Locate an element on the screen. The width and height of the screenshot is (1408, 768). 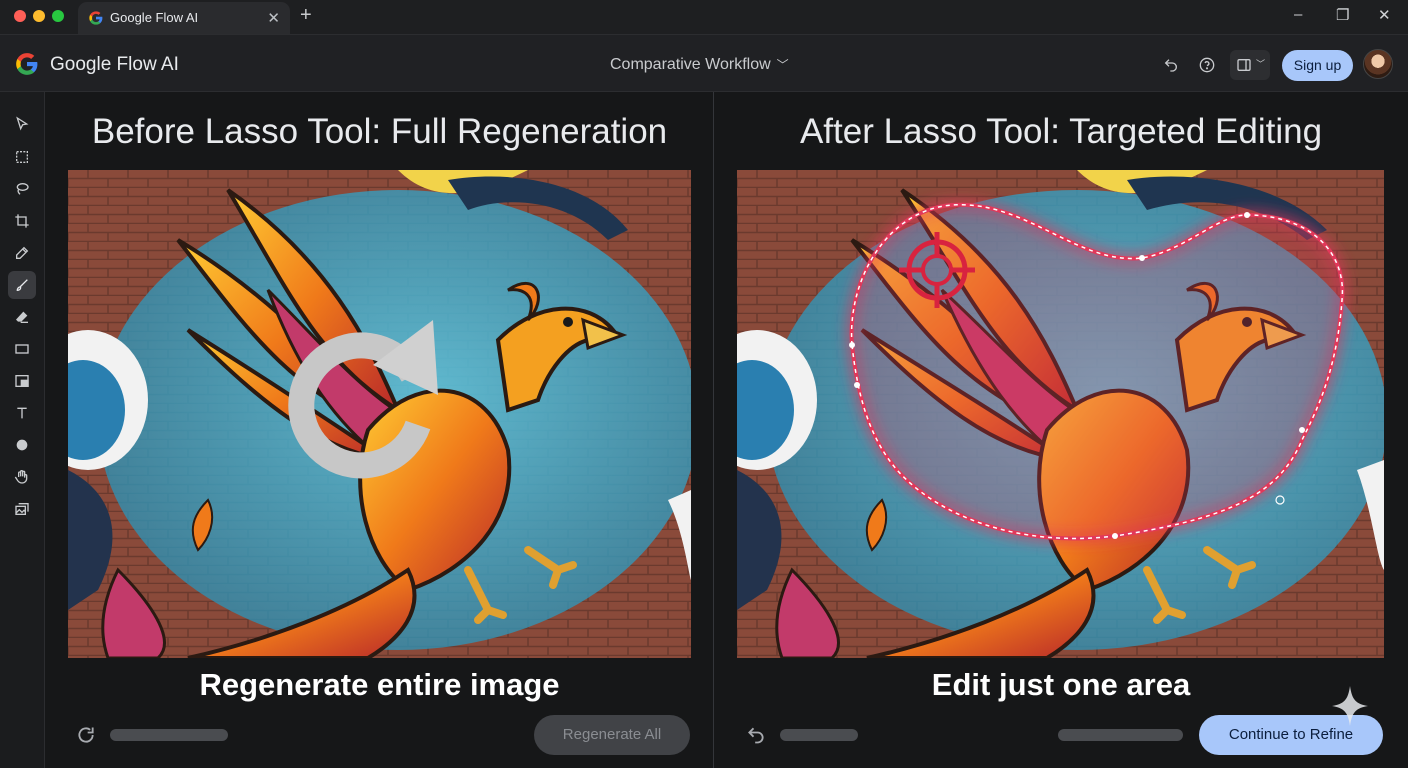
minimize-icon: – is located at coordinates (1298, 14).